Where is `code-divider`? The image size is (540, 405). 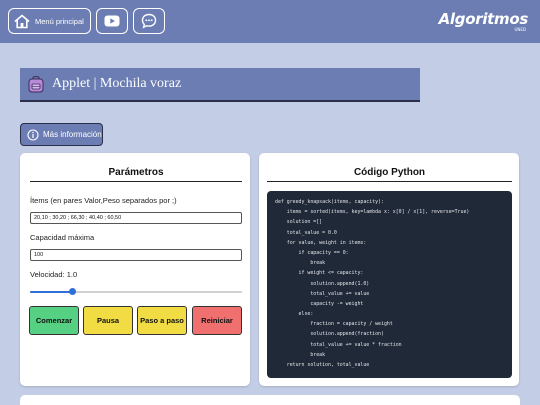 code-divider is located at coordinates (389, 181).